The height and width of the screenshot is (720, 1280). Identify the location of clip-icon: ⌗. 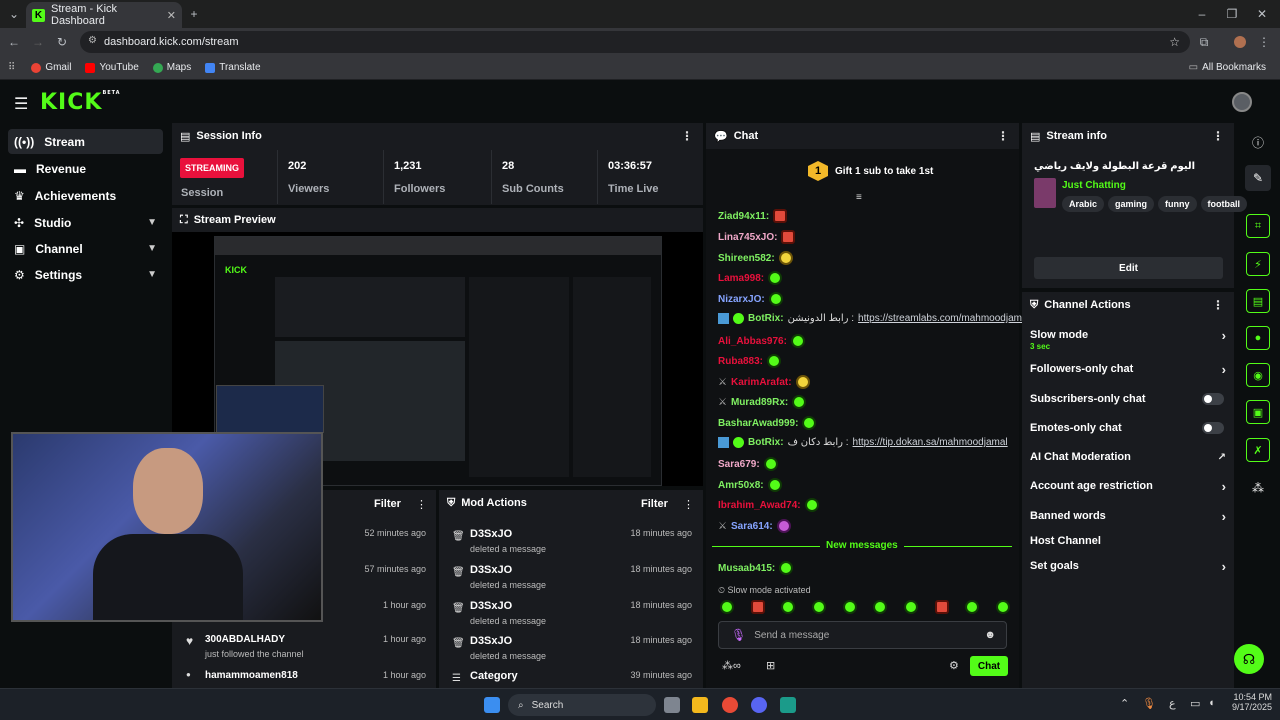
(1258, 226).